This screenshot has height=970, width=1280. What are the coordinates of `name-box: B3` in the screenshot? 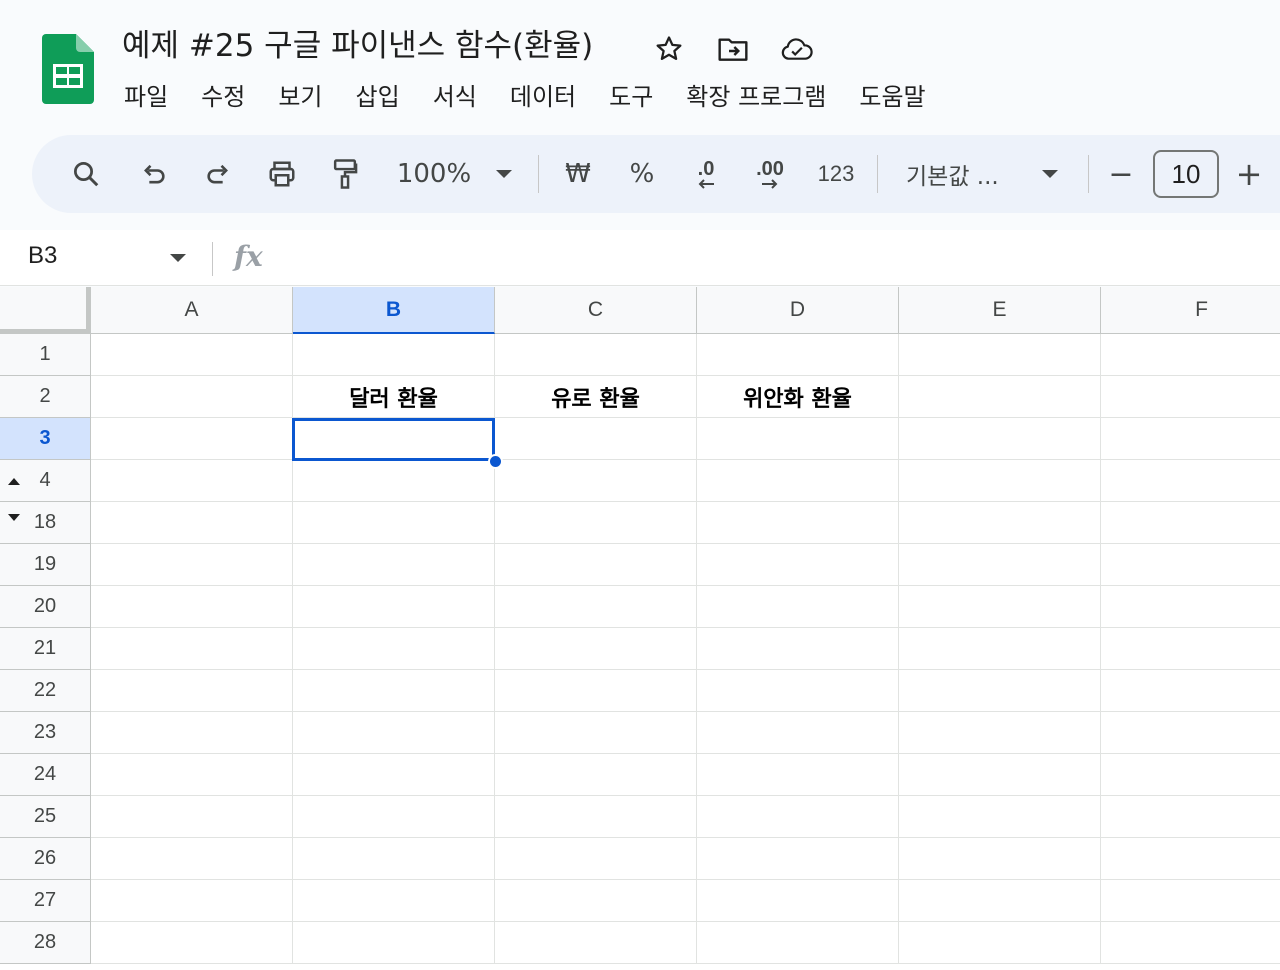 It's located at (42, 256).